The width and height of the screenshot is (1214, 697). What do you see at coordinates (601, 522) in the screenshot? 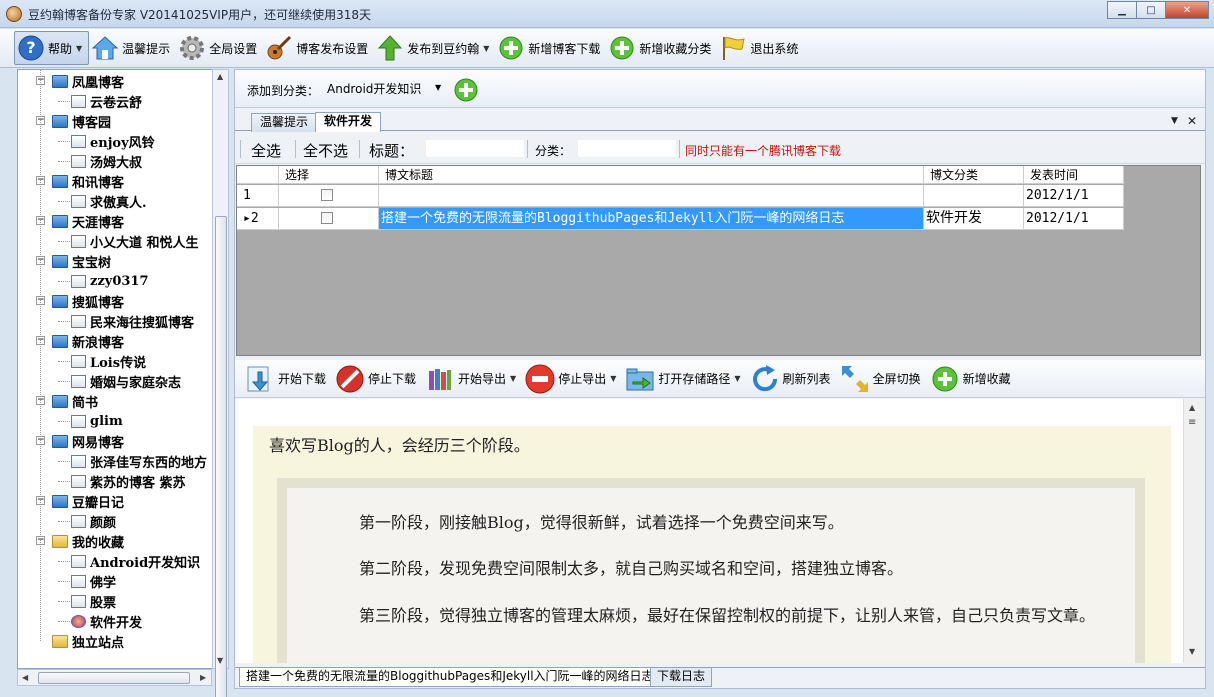
I see `preview-paragraph: 第一阶段，刚接触Blog，觉得很新鲜，试着选择一个免费空间来写。` at bounding box center [601, 522].